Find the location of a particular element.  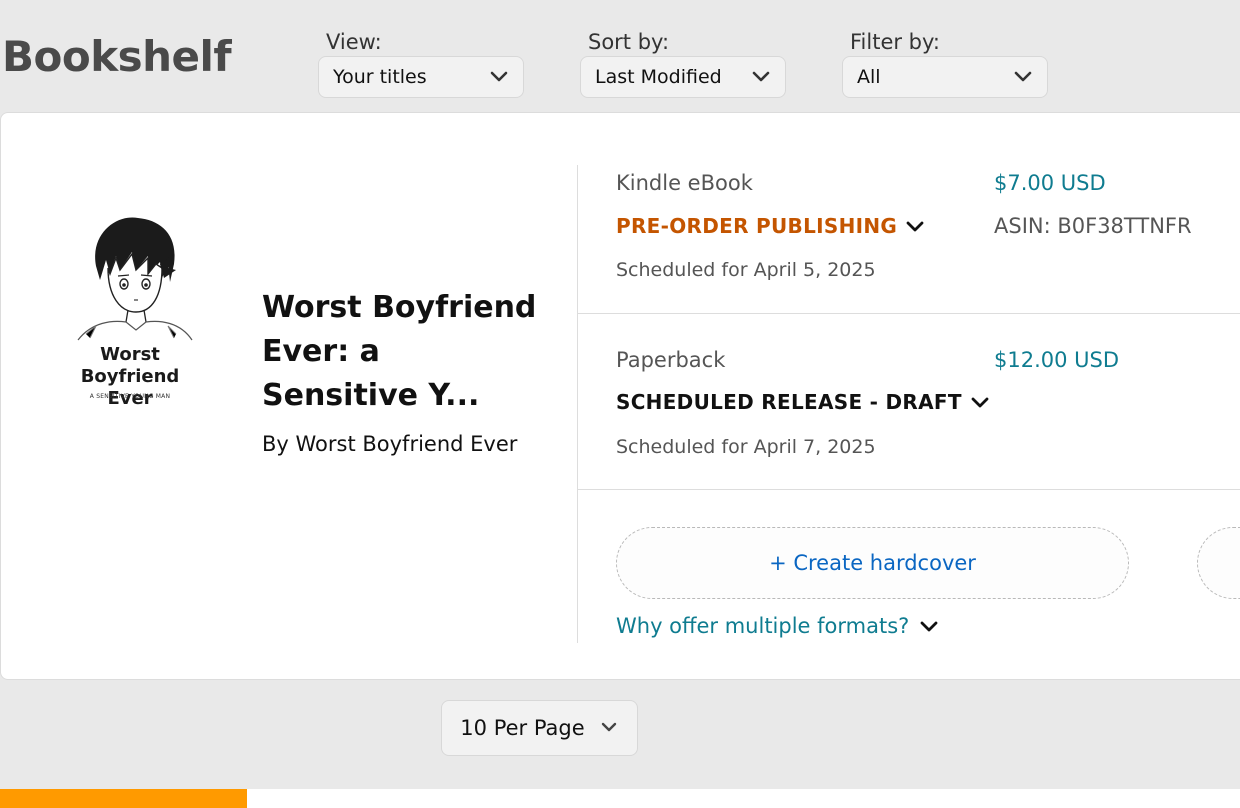

view-control: View: Your titles is located at coordinates (421, 64).